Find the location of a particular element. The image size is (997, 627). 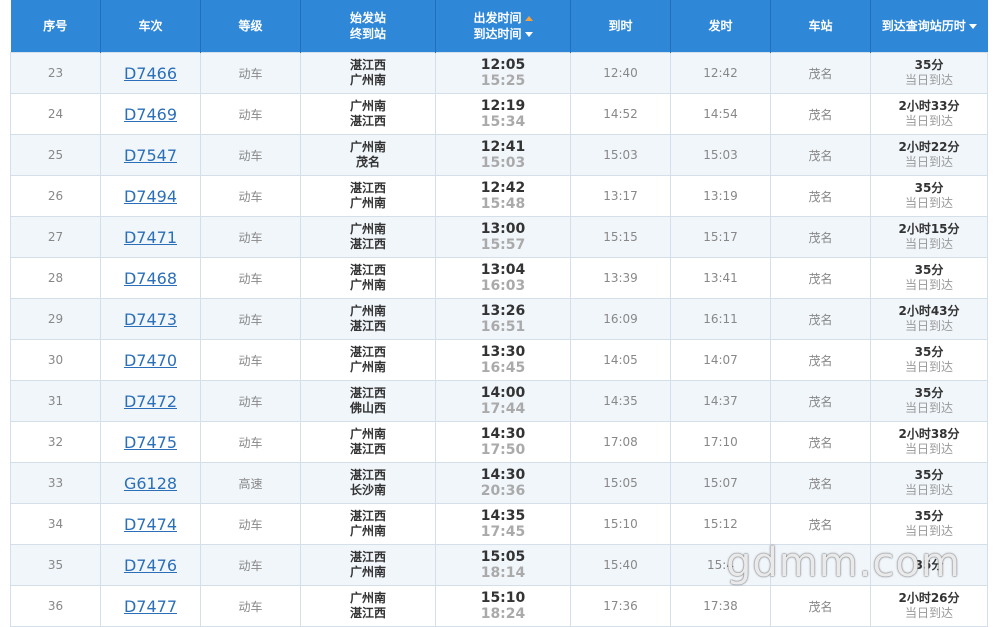

sort-departure-time: 出发时间 is located at coordinates (503, 18).